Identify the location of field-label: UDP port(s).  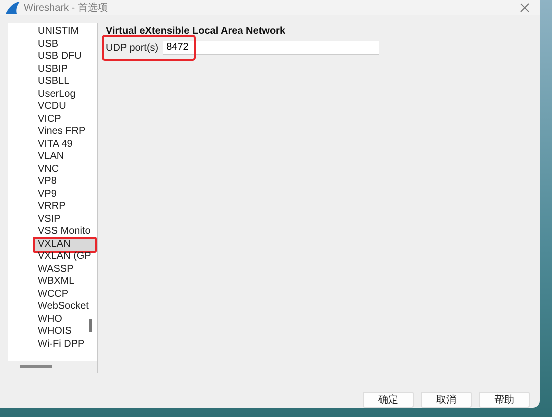
(132, 48).